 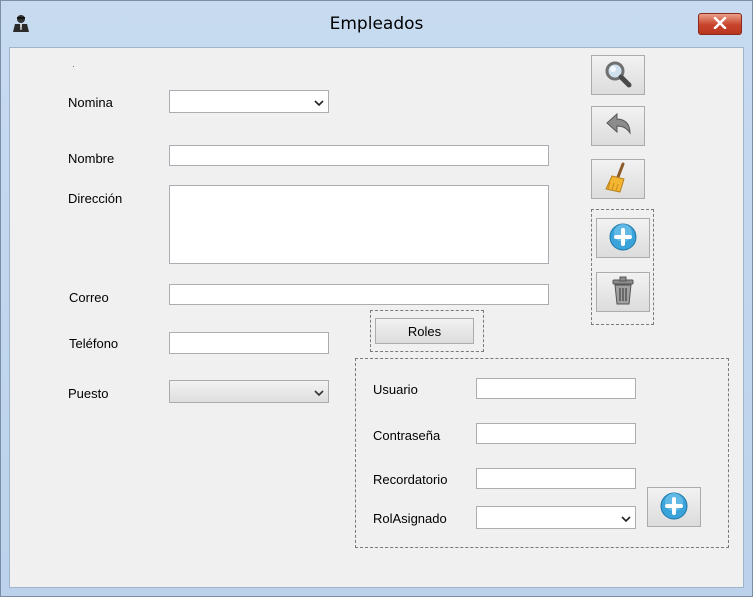 I want to click on telefono-label: Teléfono, so click(x=94, y=343).